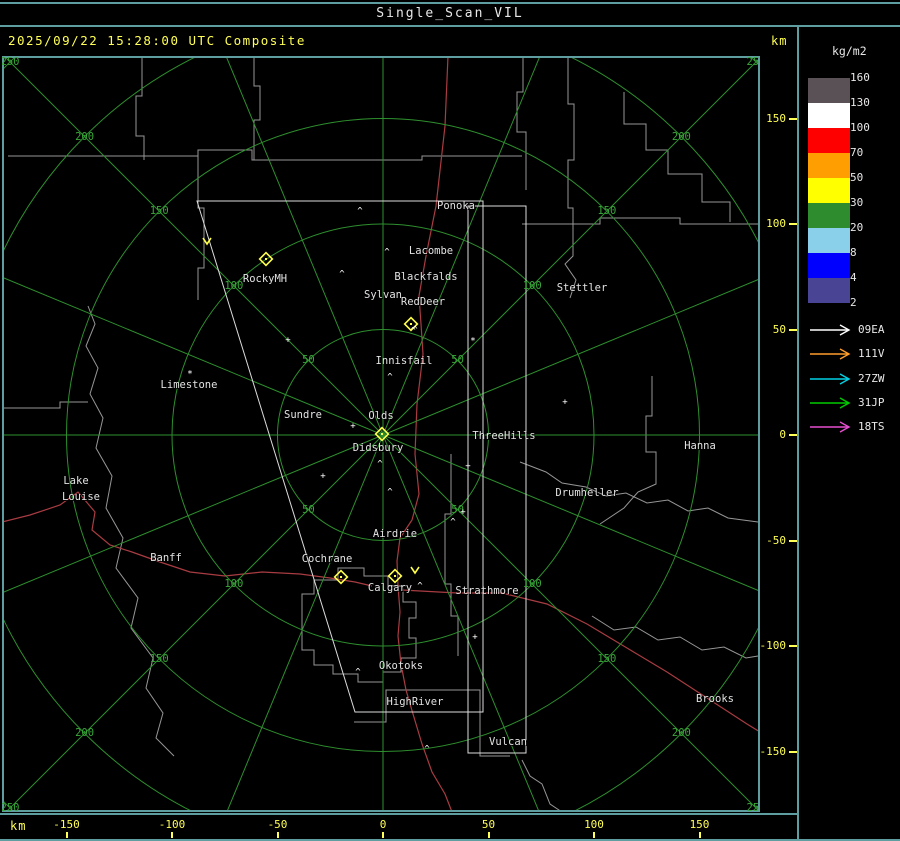 This screenshot has width=900, height=841. I want to click on radar-id-label: 09EA, so click(871, 329).